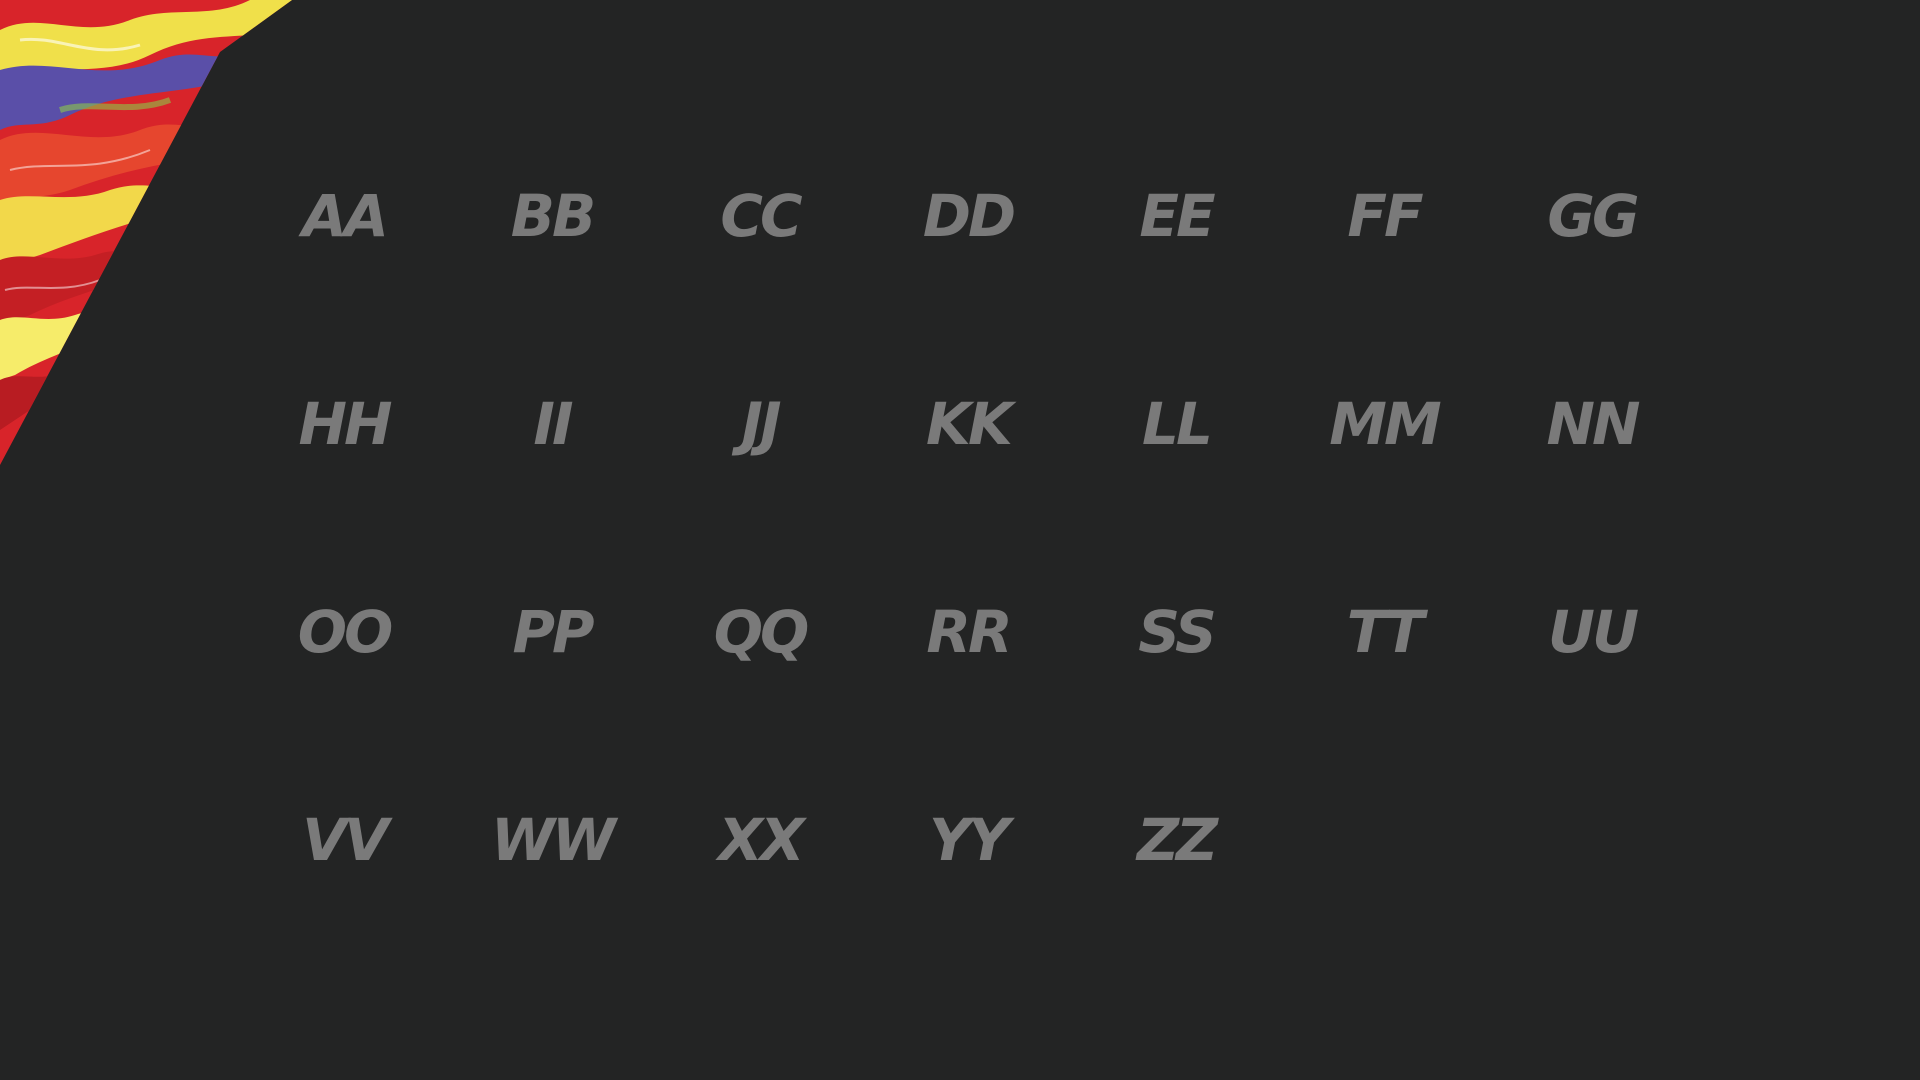  I want to click on glyph-cell: JJ, so click(760, 477).